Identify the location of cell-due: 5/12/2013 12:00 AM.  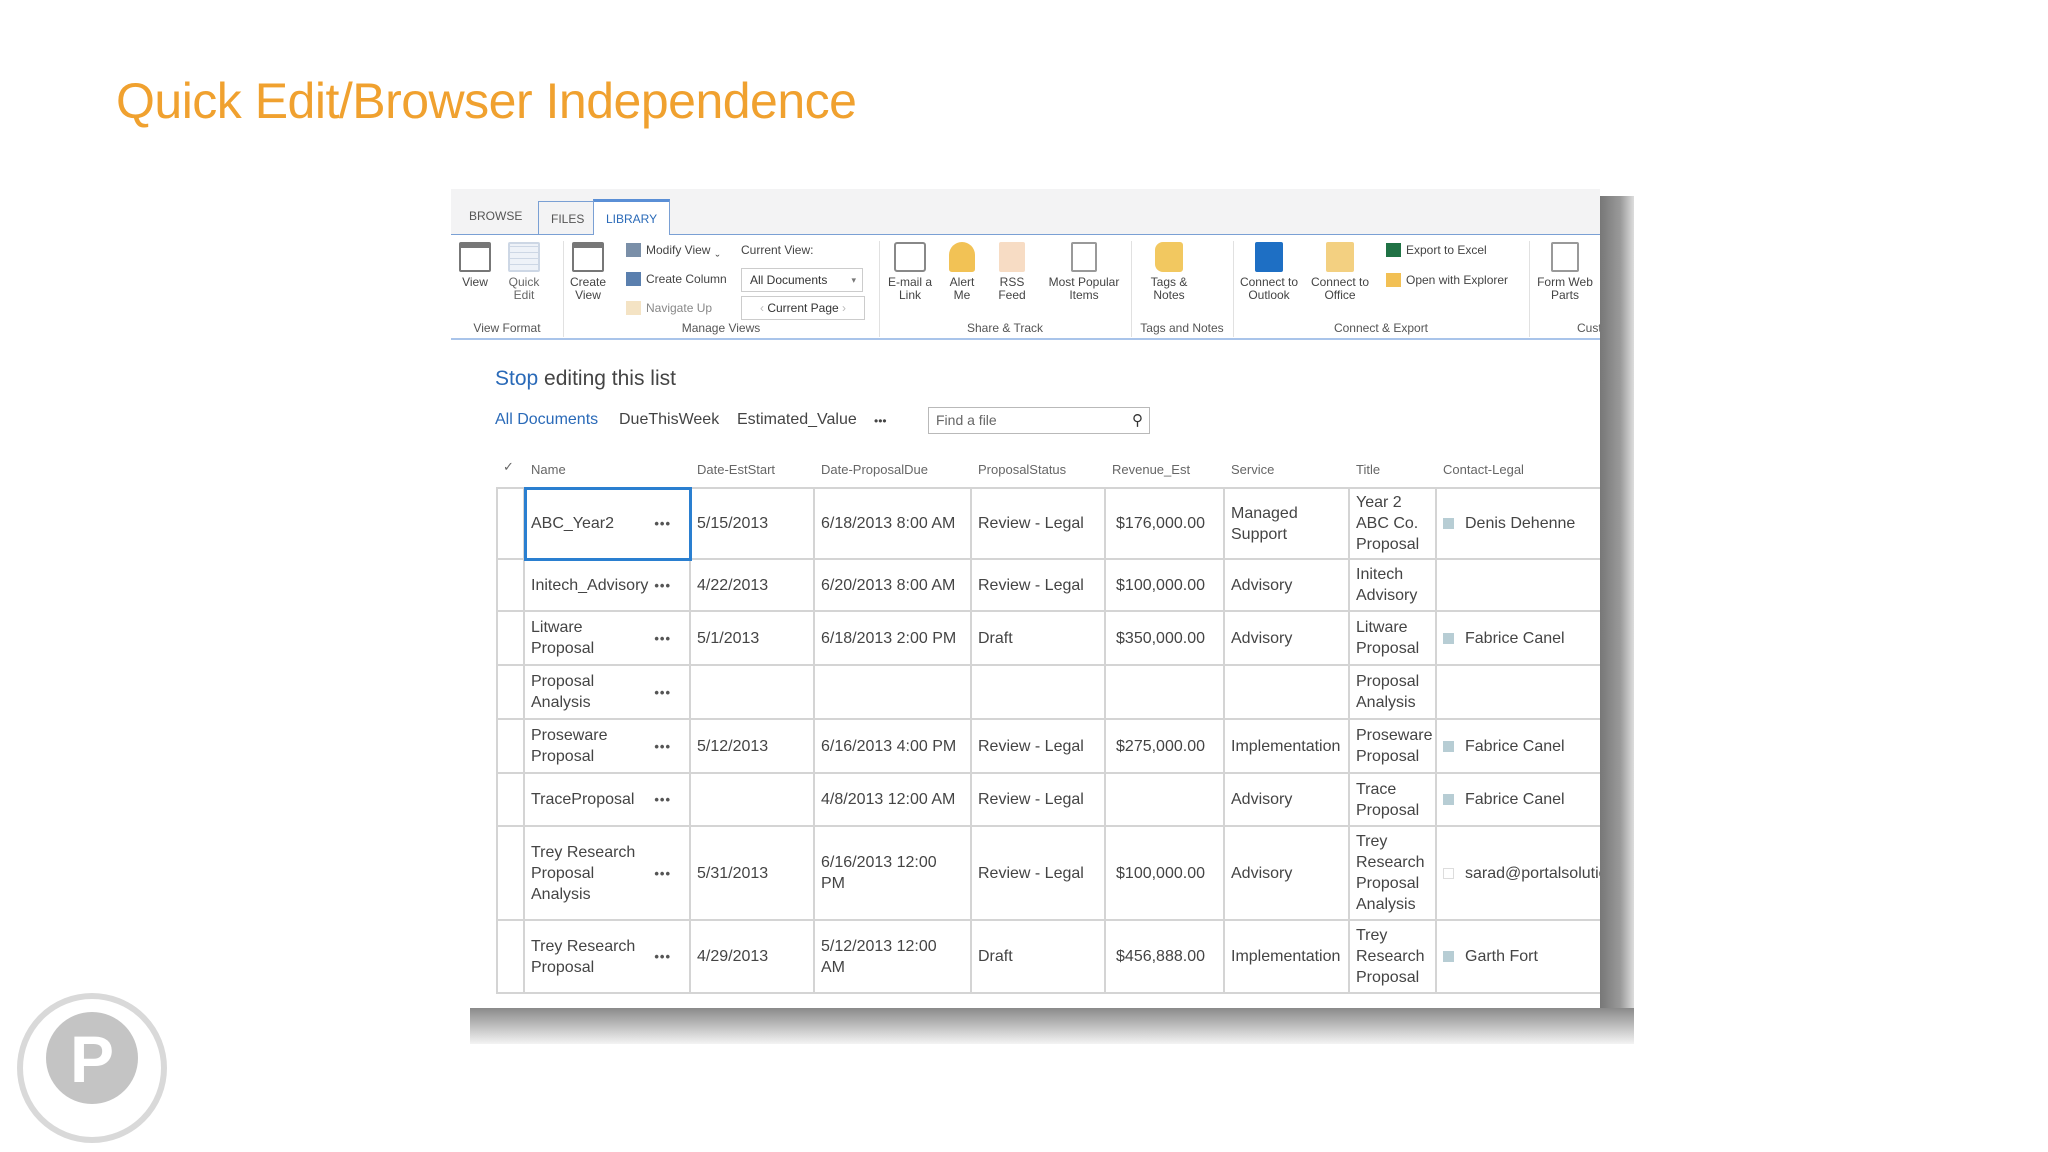
(893, 957).